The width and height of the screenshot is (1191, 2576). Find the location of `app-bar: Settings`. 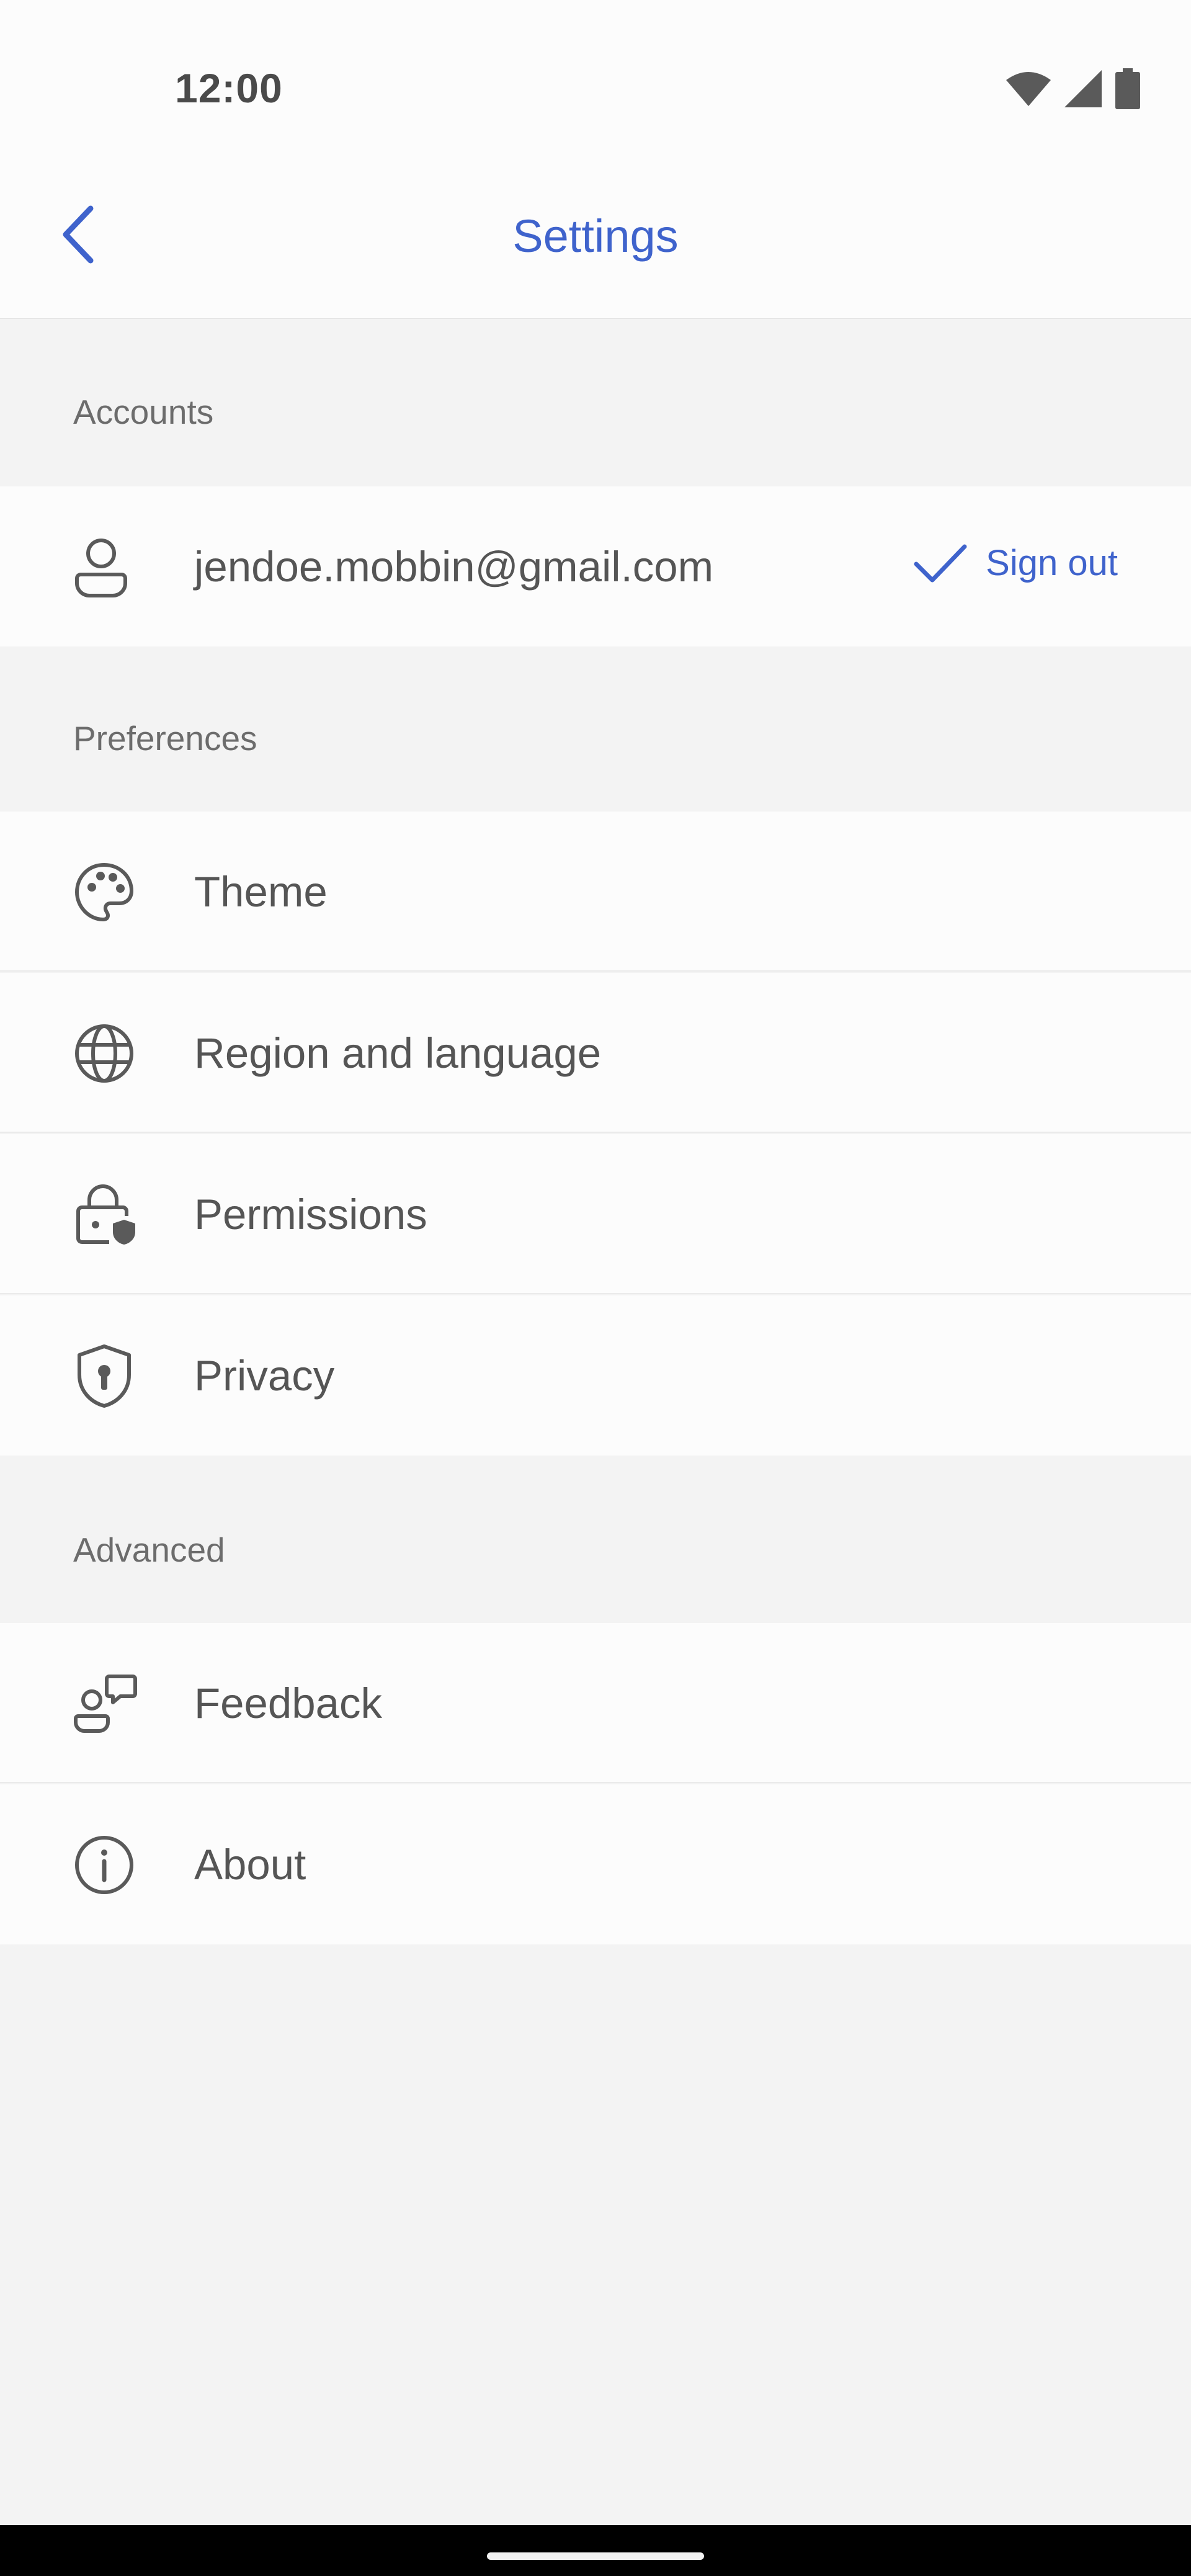

app-bar: Settings is located at coordinates (595, 243).